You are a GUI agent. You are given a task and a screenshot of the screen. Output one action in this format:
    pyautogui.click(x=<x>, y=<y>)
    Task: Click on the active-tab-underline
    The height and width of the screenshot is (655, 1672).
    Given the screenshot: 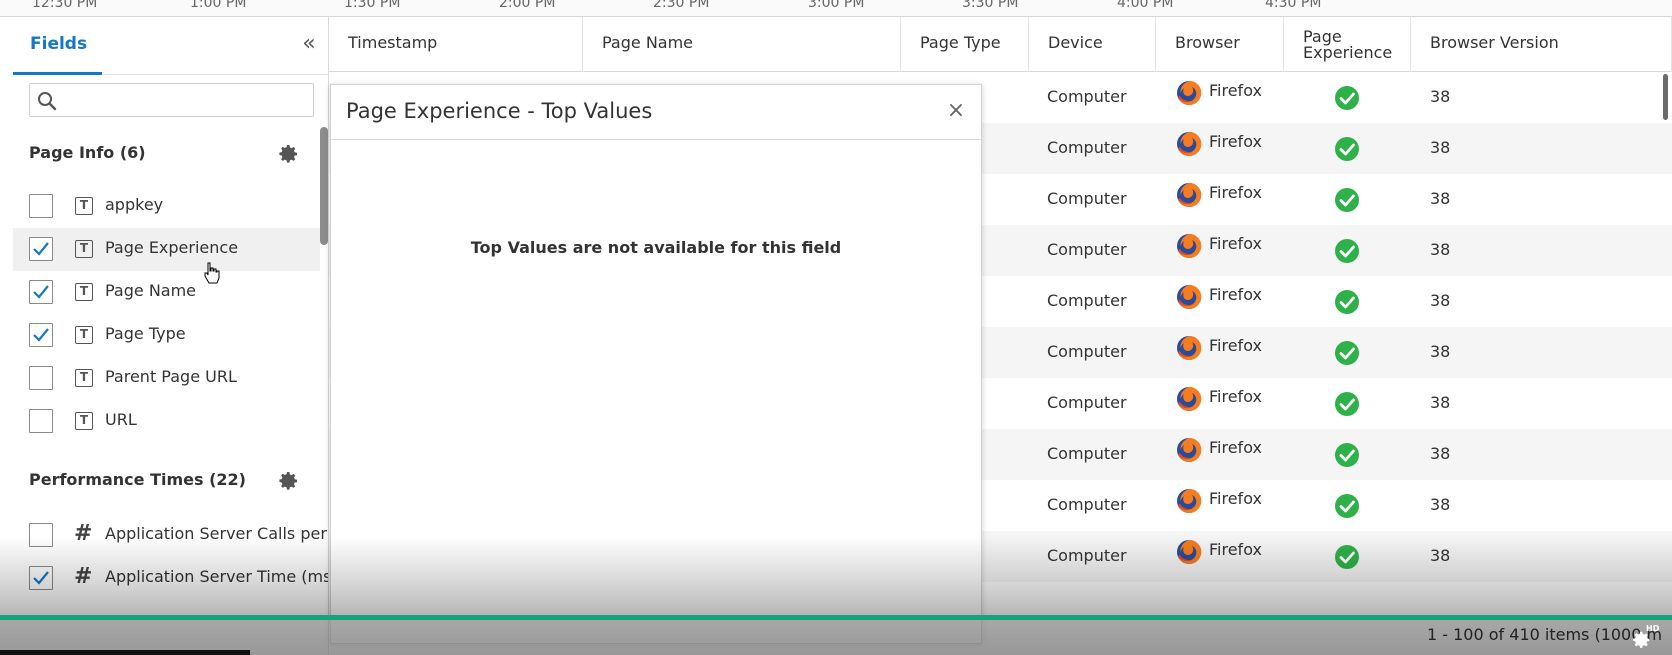 What is the action you would take?
    pyautogui.click(x=57, y=73)
    